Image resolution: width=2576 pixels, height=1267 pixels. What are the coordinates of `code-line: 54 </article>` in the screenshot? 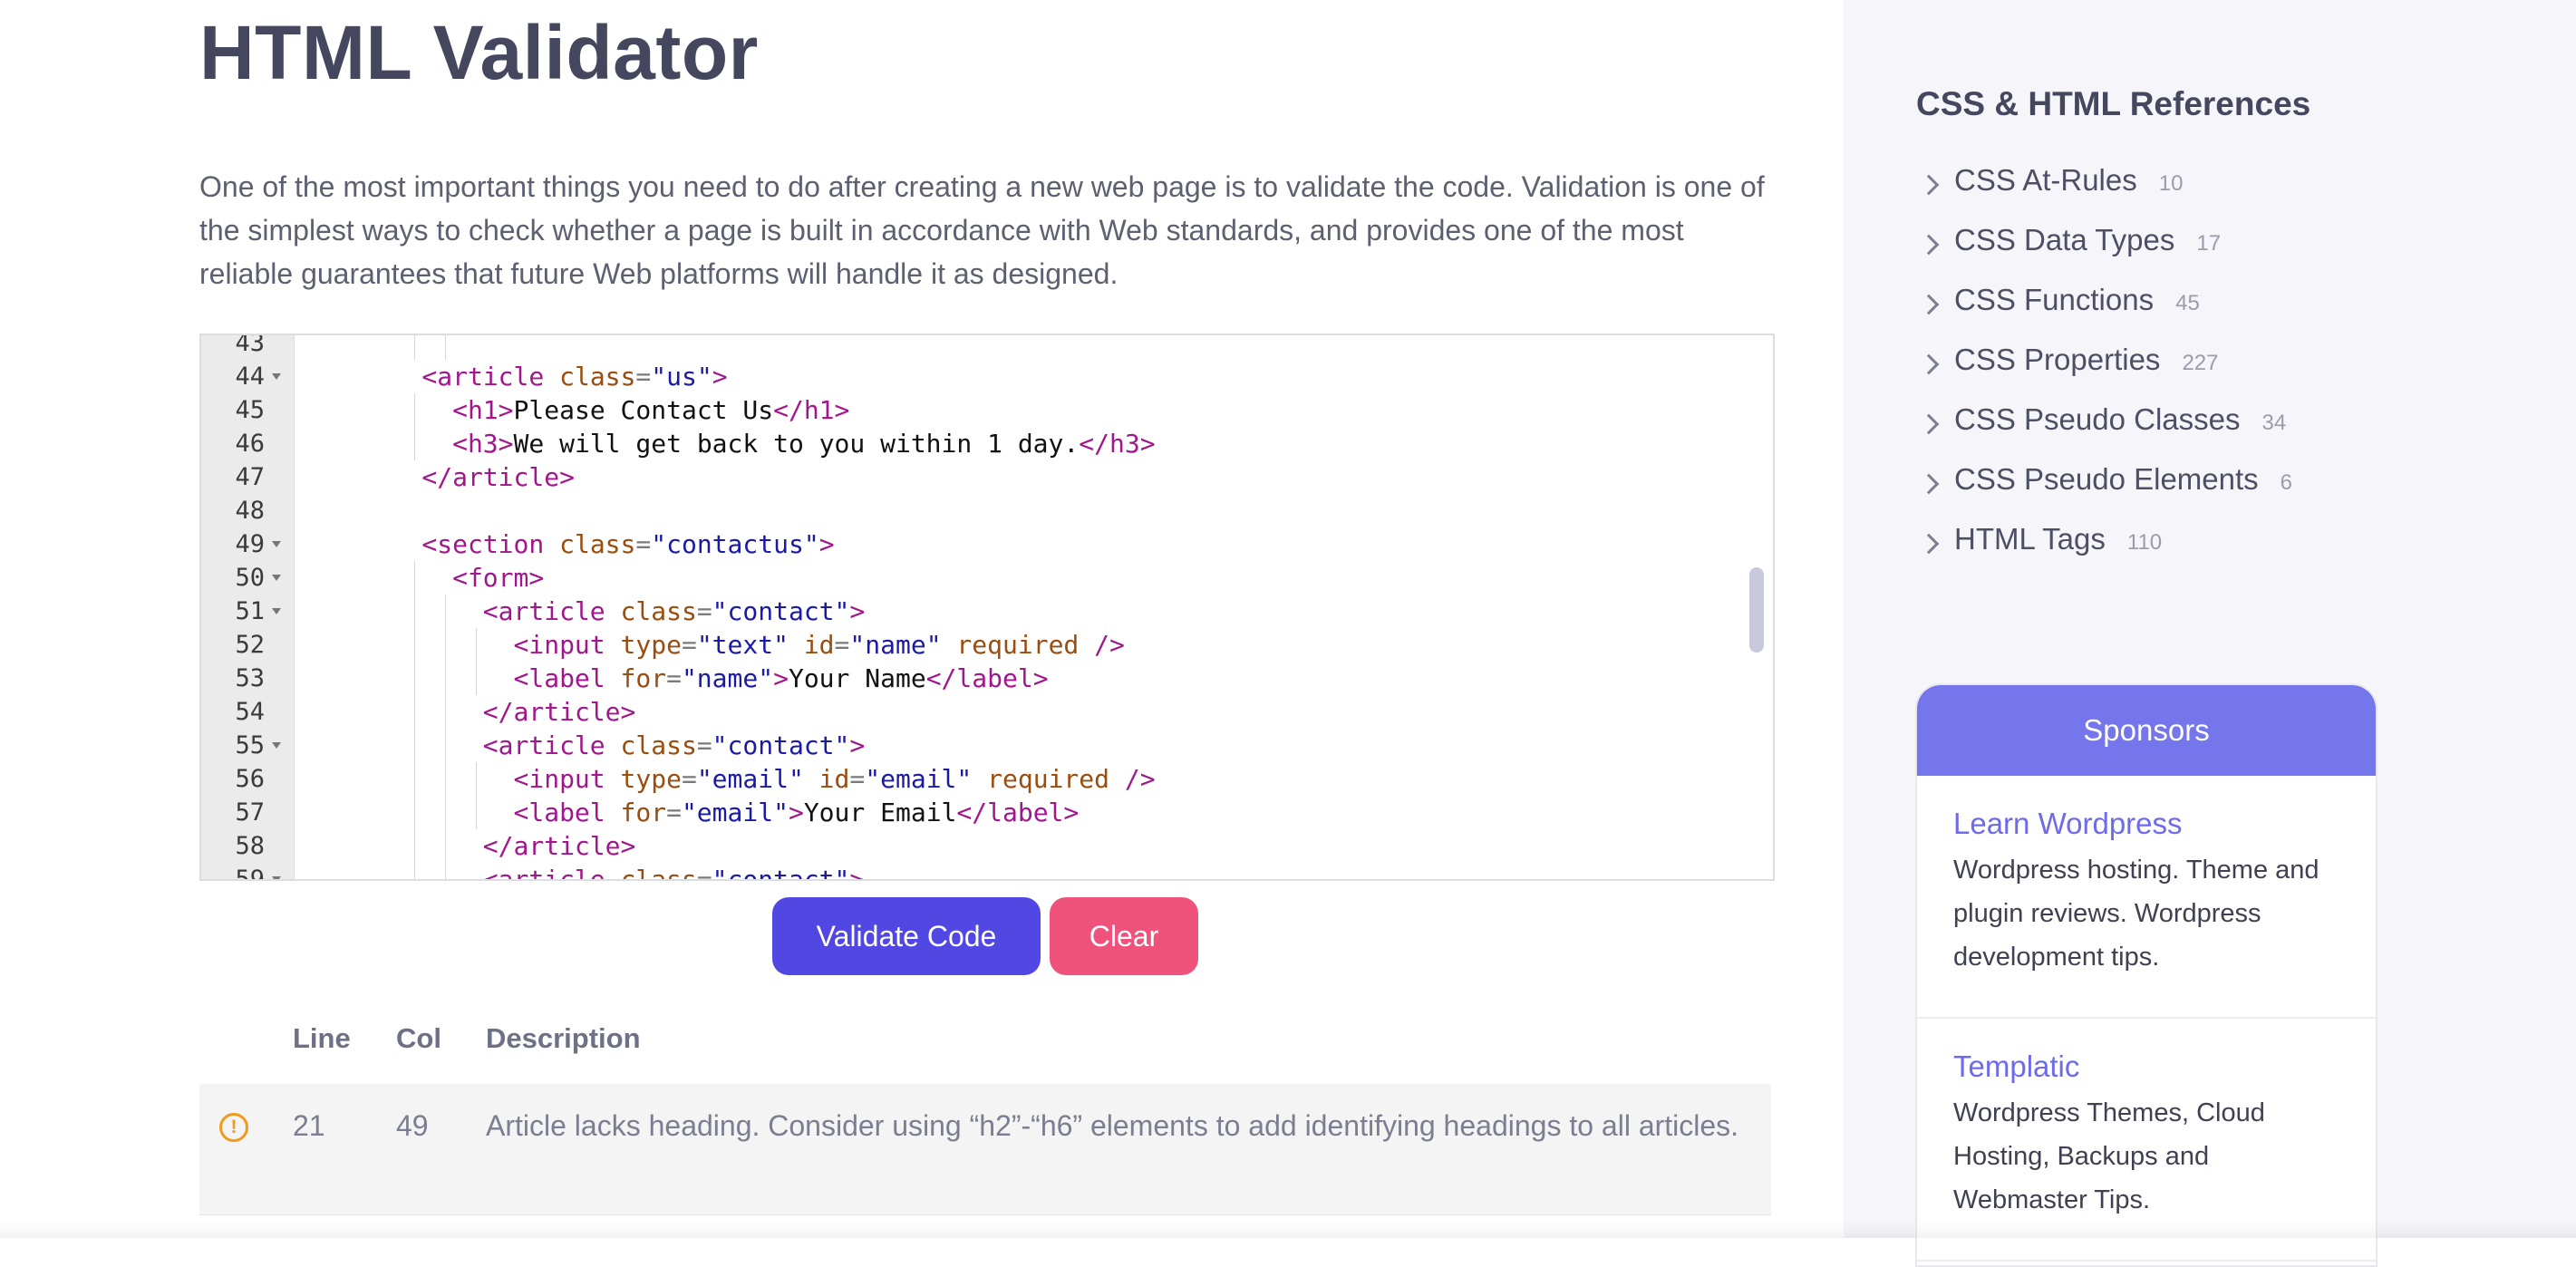 It's located at (987, 712).